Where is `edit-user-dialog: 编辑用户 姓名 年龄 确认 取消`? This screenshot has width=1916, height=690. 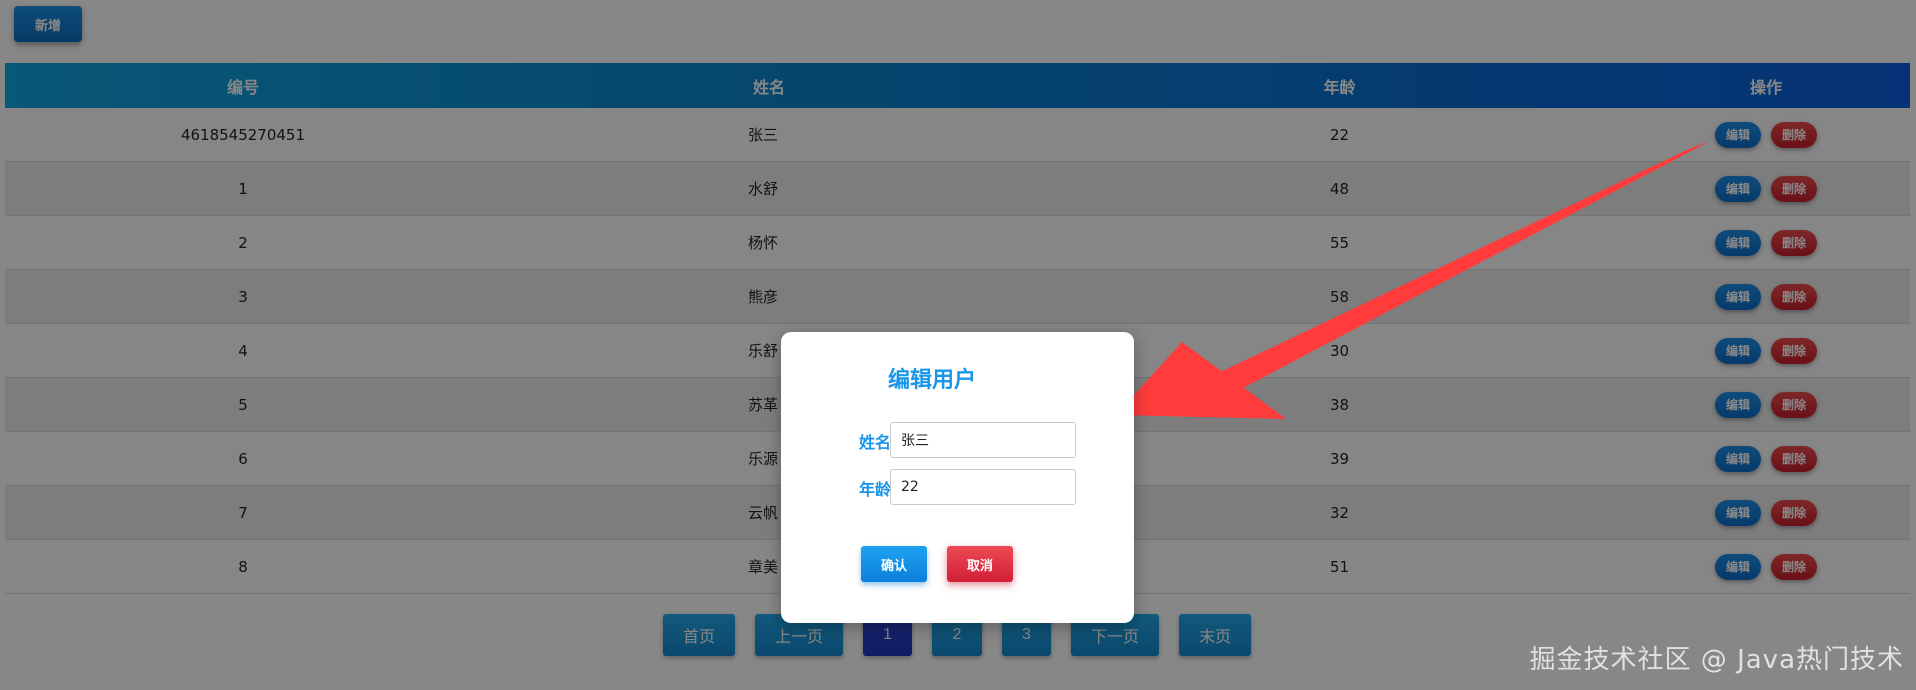
edit-user-dialog: 编辑用户 姓名 年龄 确认 取消 is located at coordinates (957, 477).